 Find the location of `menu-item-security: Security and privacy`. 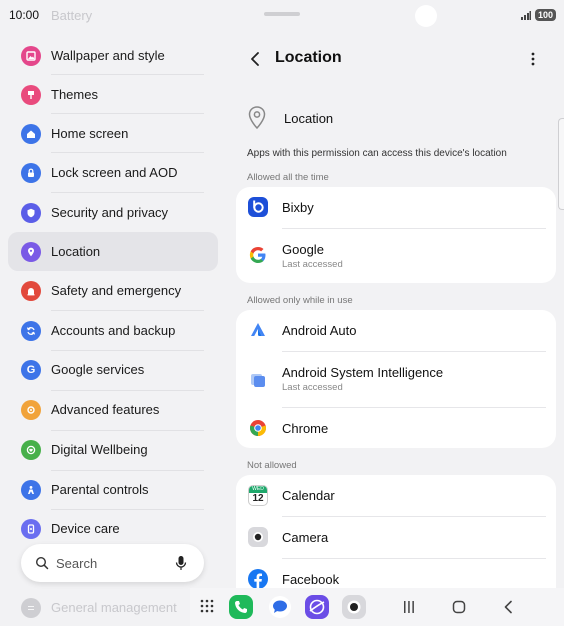

menu-item-security: Security and privacy is located at coordinates (113, 212).